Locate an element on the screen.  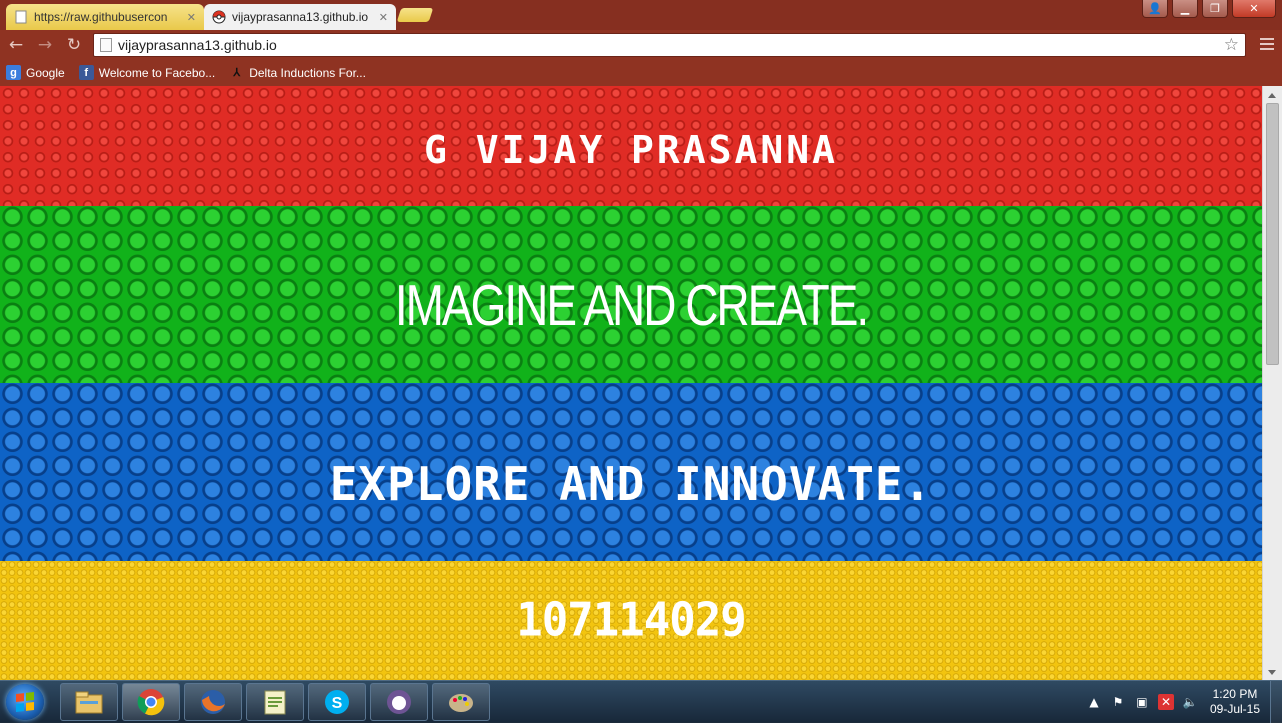
maximize-icon: ❐ is located at coordinates (1215, 9).